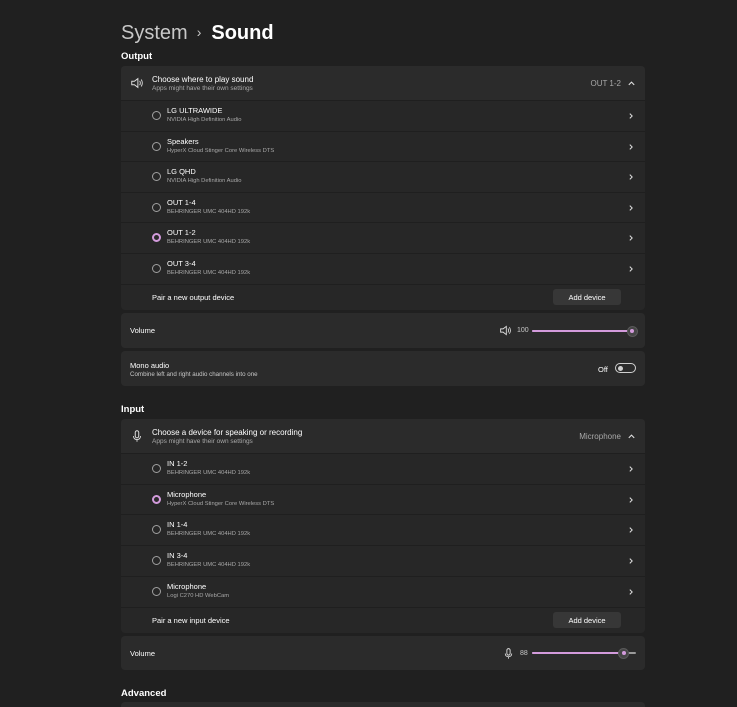 The width and height of the screenshot is (737, 707). I want to click on device-name: LG ULTRAWIDE, so click(195, 110).